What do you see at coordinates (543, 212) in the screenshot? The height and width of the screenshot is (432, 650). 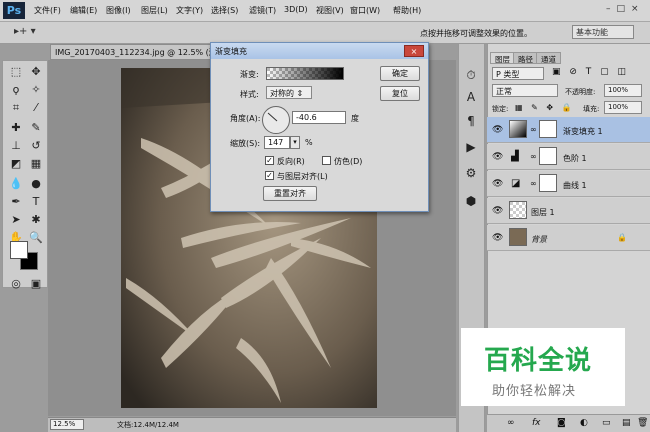 I see `layer-name: 图层 1` at bounding box center [543, 212].